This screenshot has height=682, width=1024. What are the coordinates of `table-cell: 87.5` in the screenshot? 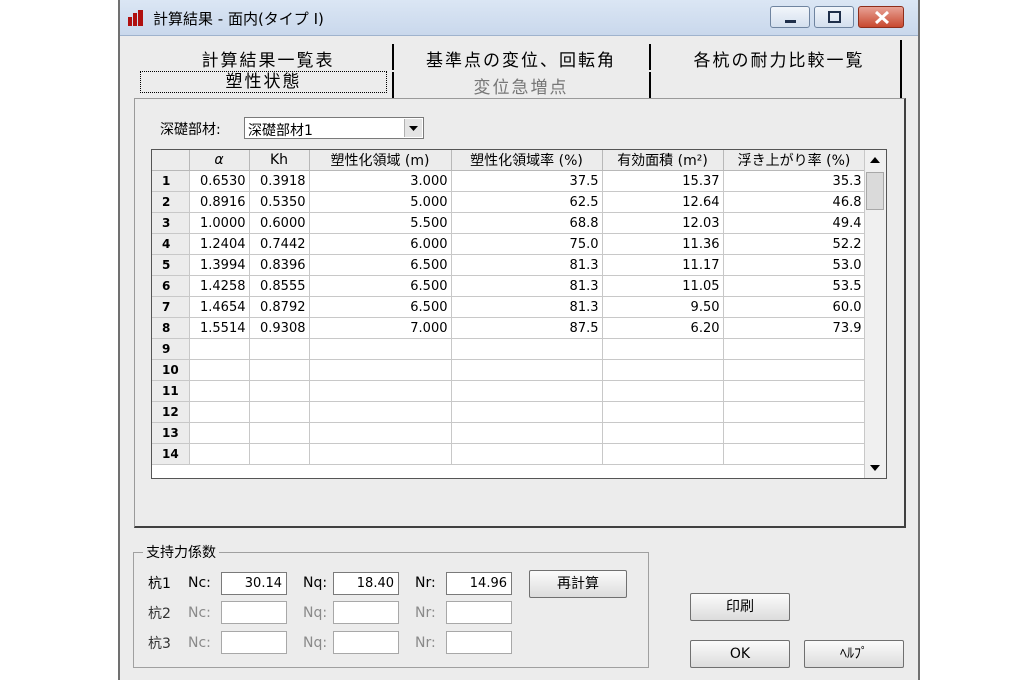 It's located at (527, 328).